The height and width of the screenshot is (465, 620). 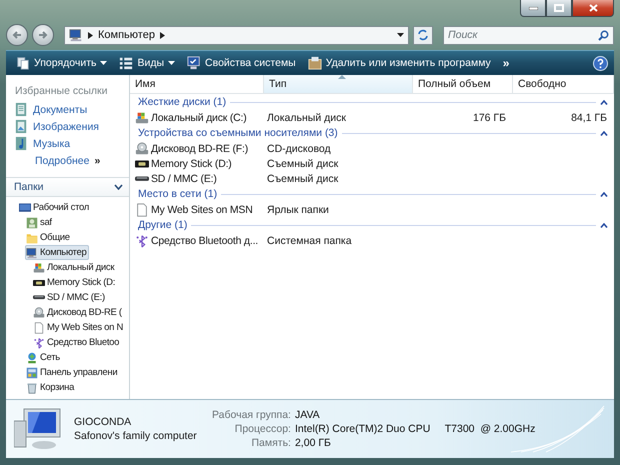 I want to click on property-value: JAVA, so click(x=307, y=415).